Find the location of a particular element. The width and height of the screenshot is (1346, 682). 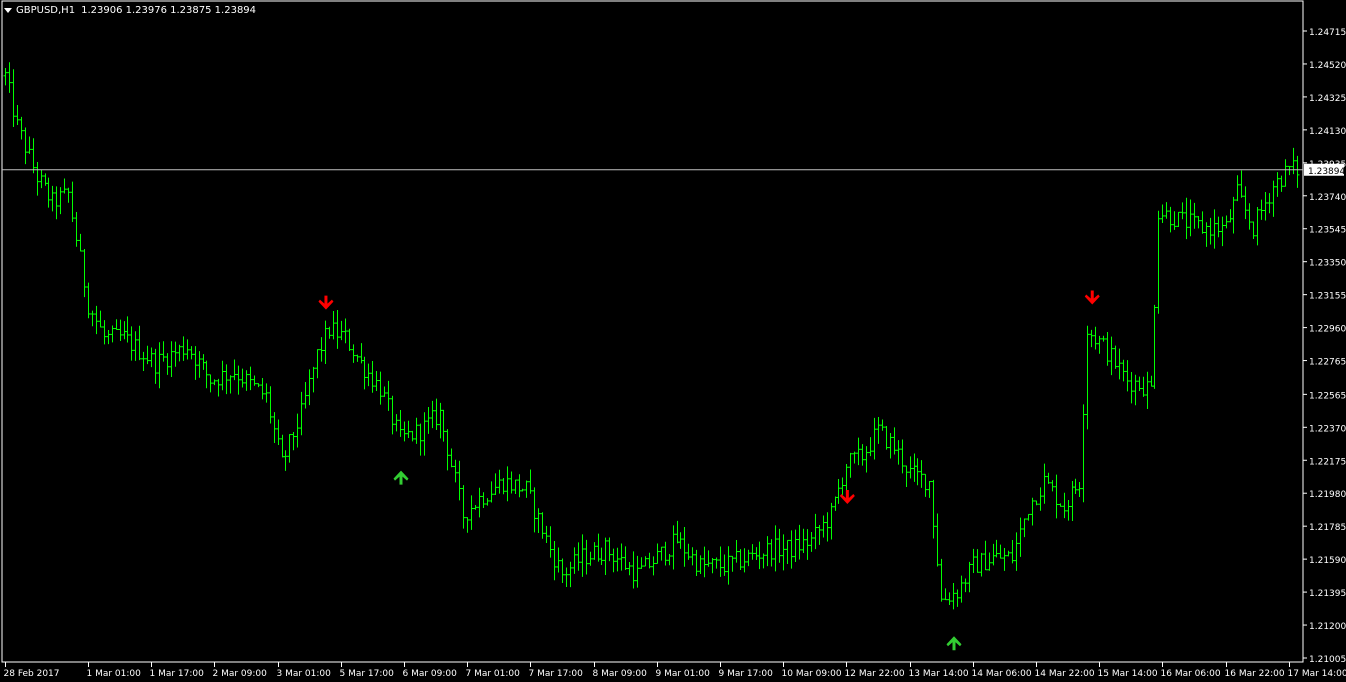

ohlc-label: 1.23906 1.23976 1.23875 1.23894 is located at coordinates (169, 10).